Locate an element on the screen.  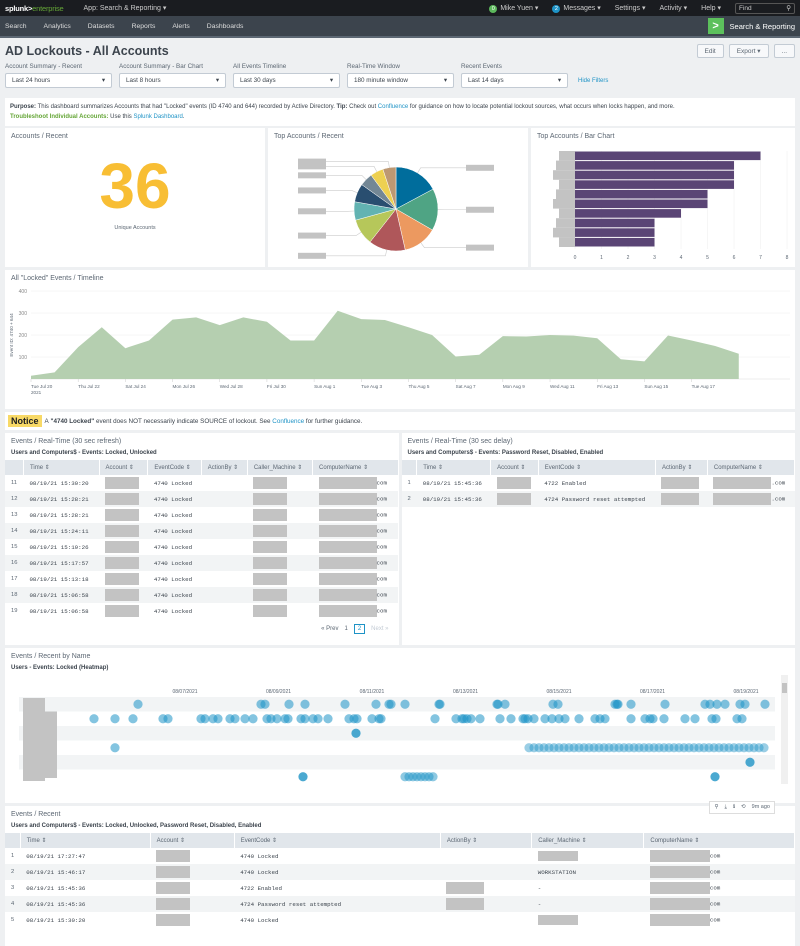
table-row: 1308/19/21 15:28:214740 Lockedcom is located at coordinates (201, 515).